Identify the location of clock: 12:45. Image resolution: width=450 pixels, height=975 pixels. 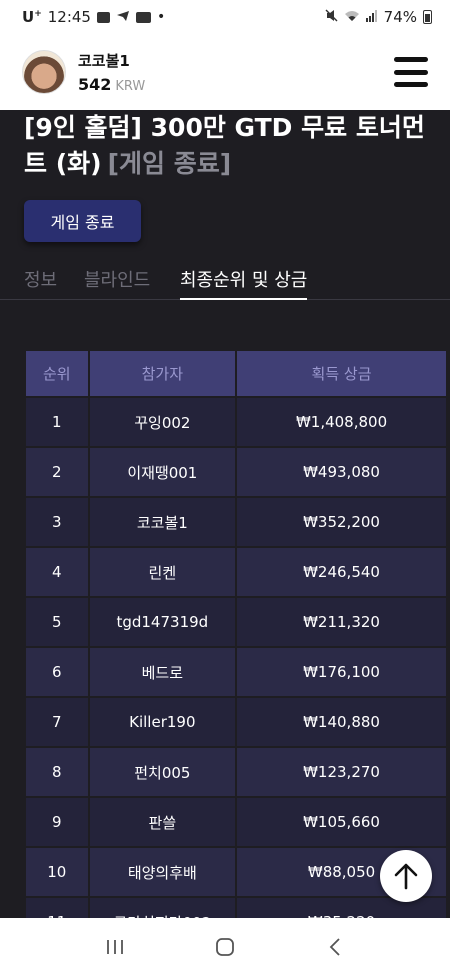
(69, 17).